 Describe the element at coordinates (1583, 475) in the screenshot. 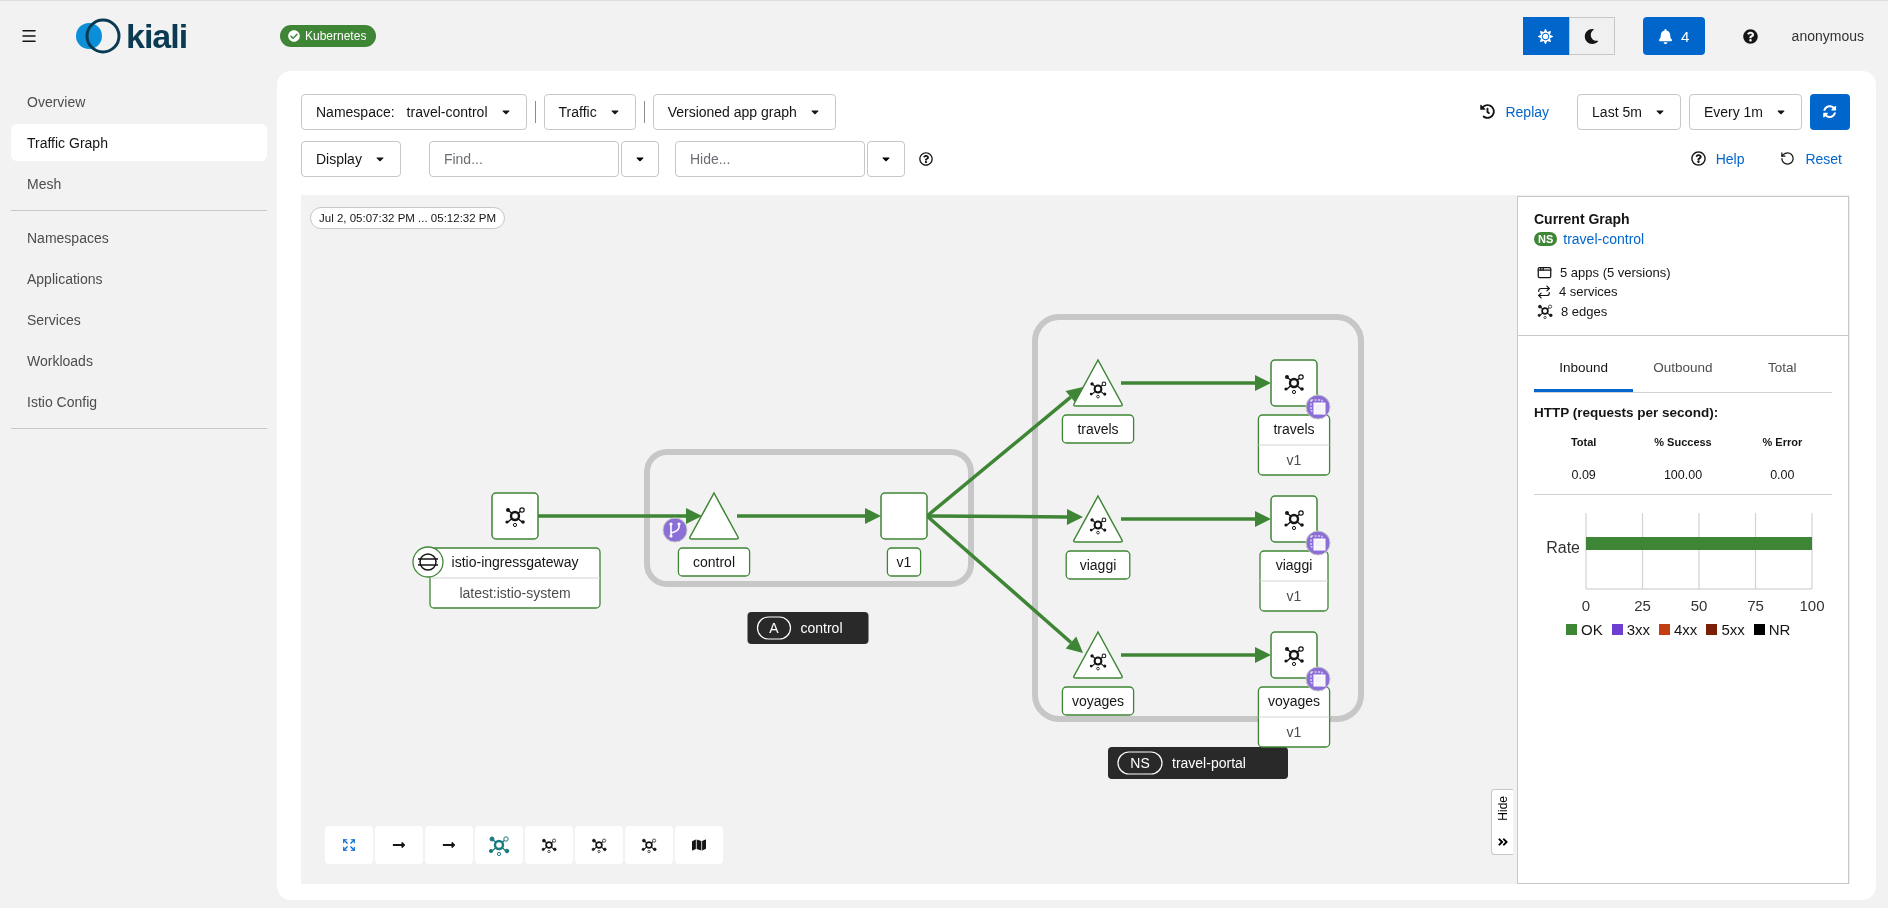

I see `table-cell-text: 0.09` at that location.